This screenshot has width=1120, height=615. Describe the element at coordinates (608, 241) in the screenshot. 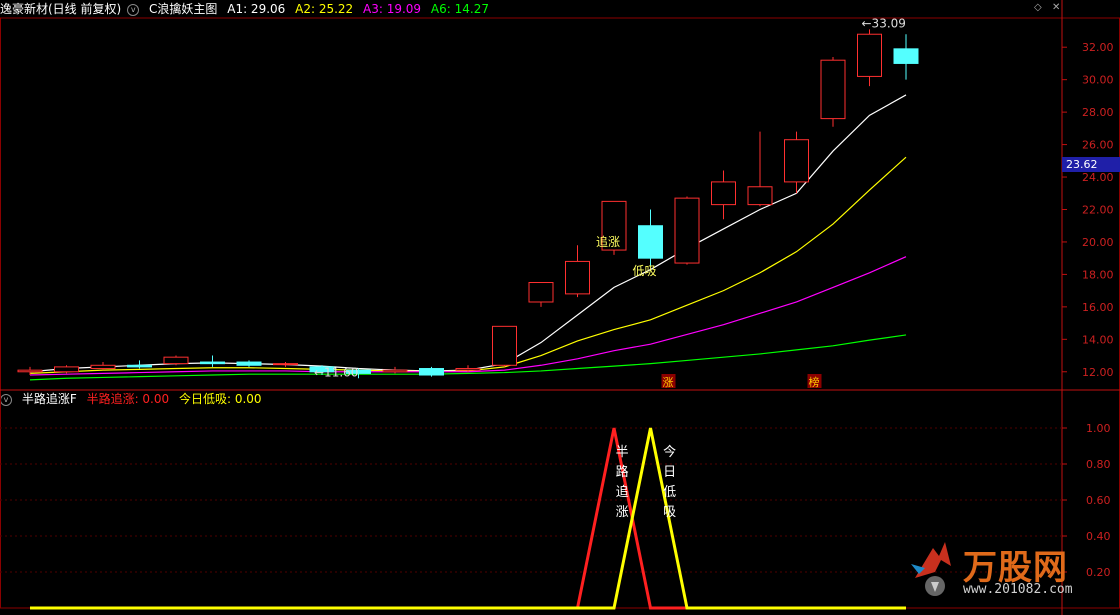

I see `annotation-signal: 追涨` at that location.